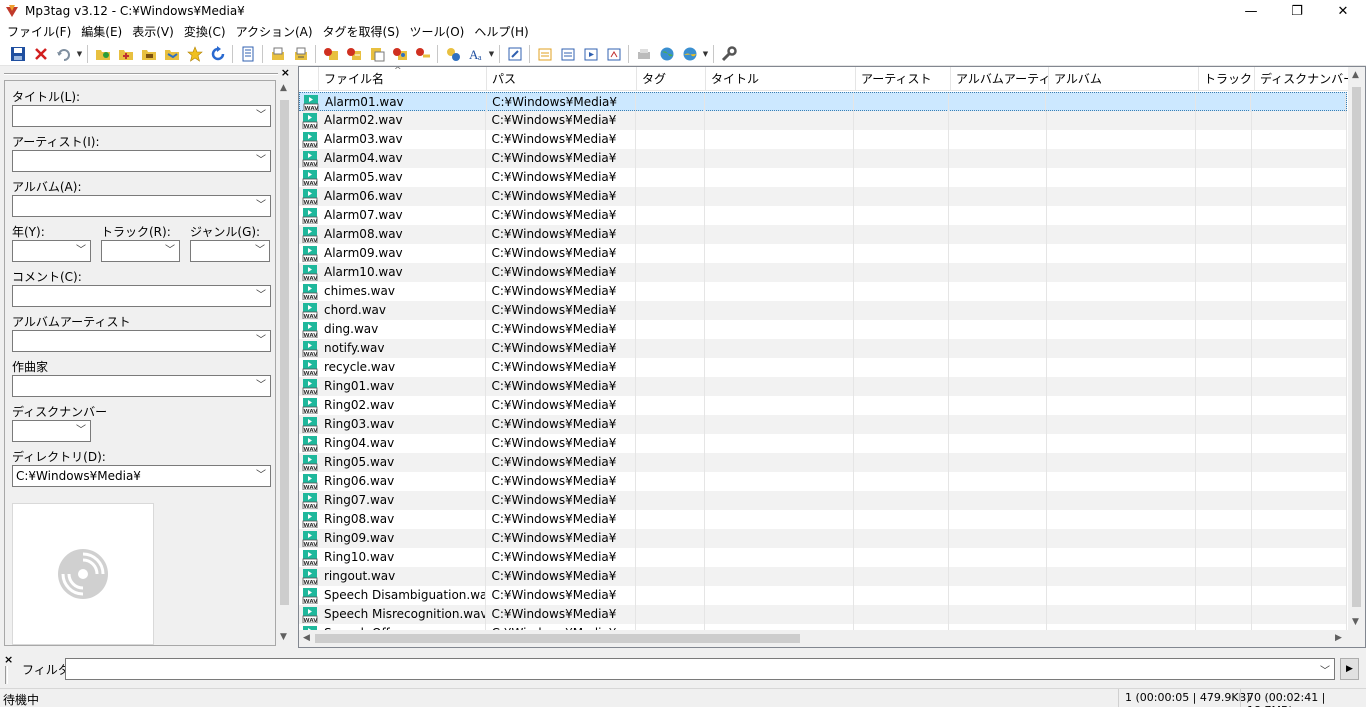 This screenshot has height=707, width=1366. I want to click on column-filename: ^ ファイル名, so click(403, 79).